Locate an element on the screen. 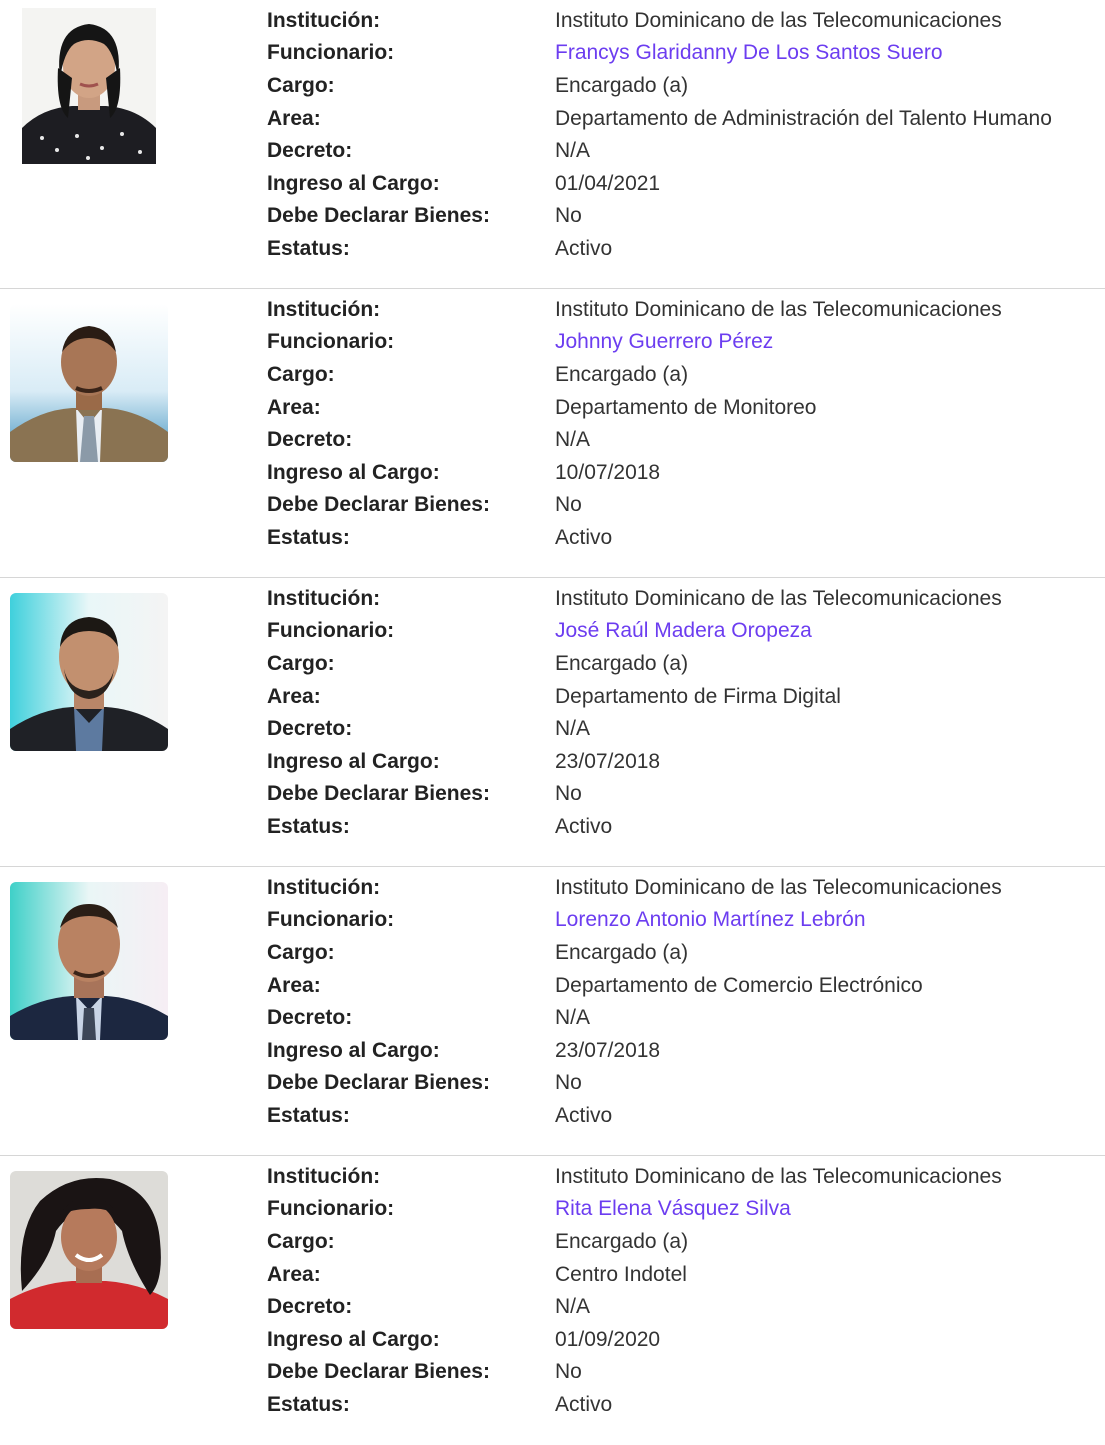 This screenshot has height=1445, width=1105. field-area: Area: Centro Indotel is located at coordinates (634, 1274).